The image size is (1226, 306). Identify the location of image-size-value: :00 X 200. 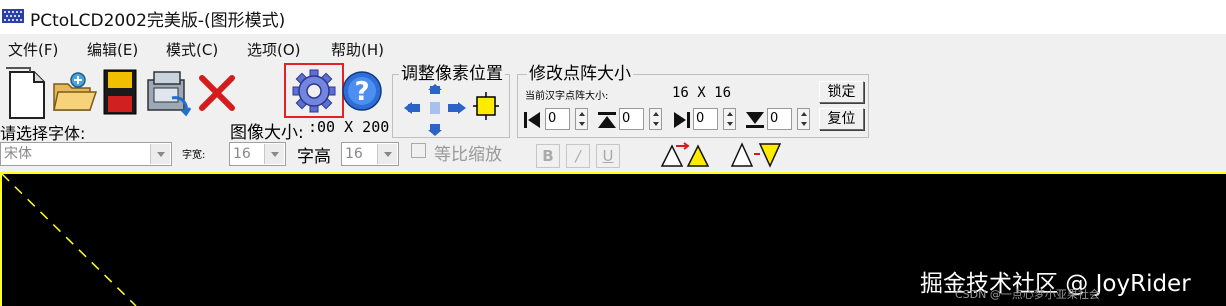
(349, 127).